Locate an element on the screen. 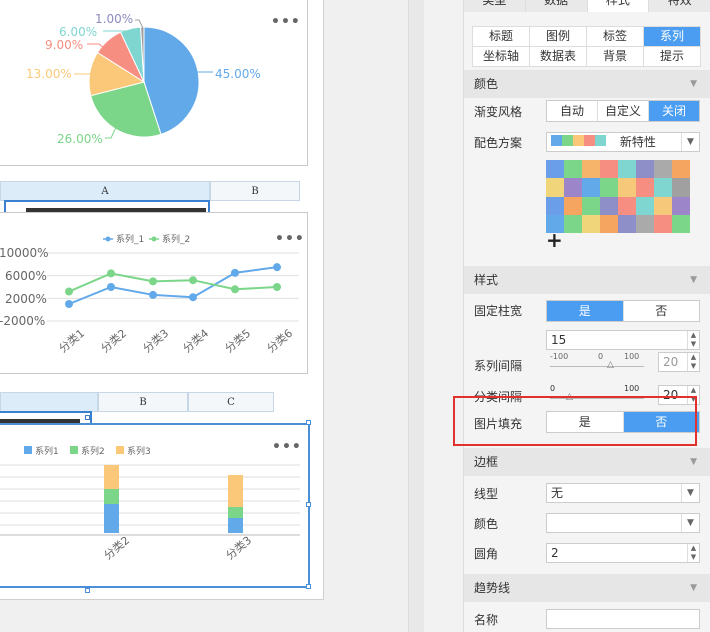  tab-effects: 特效 is located at coordinates (679, 6).